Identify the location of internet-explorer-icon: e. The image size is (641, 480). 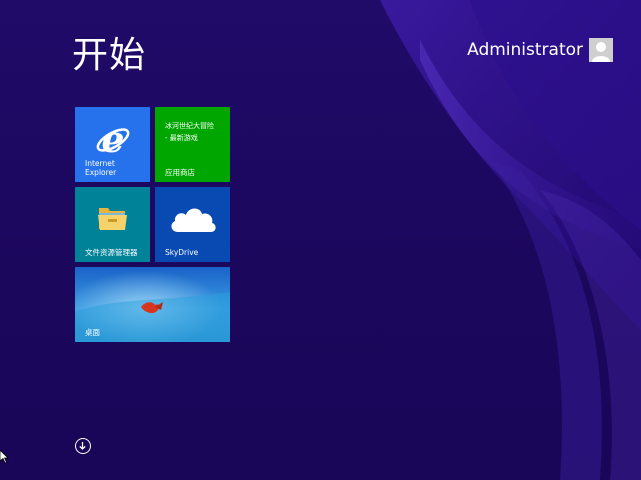
(113, 140).